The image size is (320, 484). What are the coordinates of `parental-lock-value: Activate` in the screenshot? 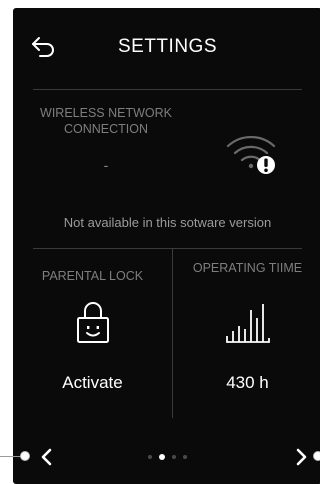 It's located at (92, 382).